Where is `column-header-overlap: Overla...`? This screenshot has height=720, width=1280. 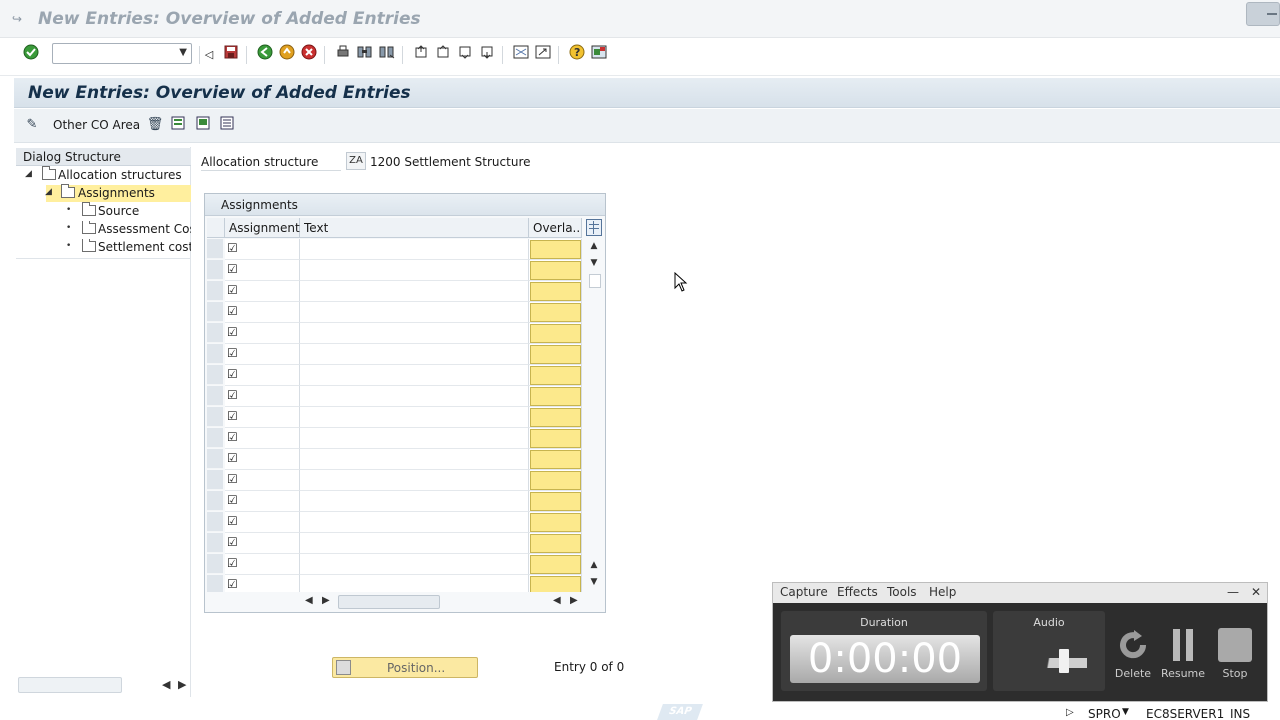
column-header-overlap: Overla... is located at coordinates (555, 228).